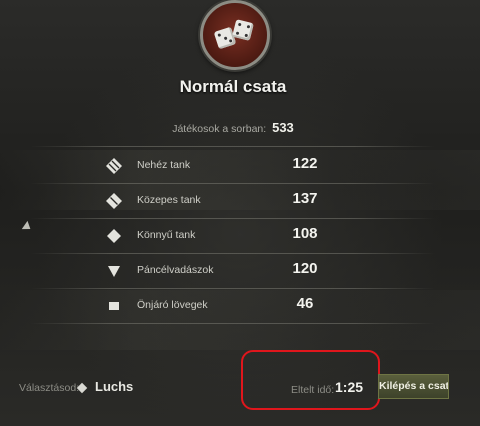  I want to click on medium-tank-icon, so click(114, 201).